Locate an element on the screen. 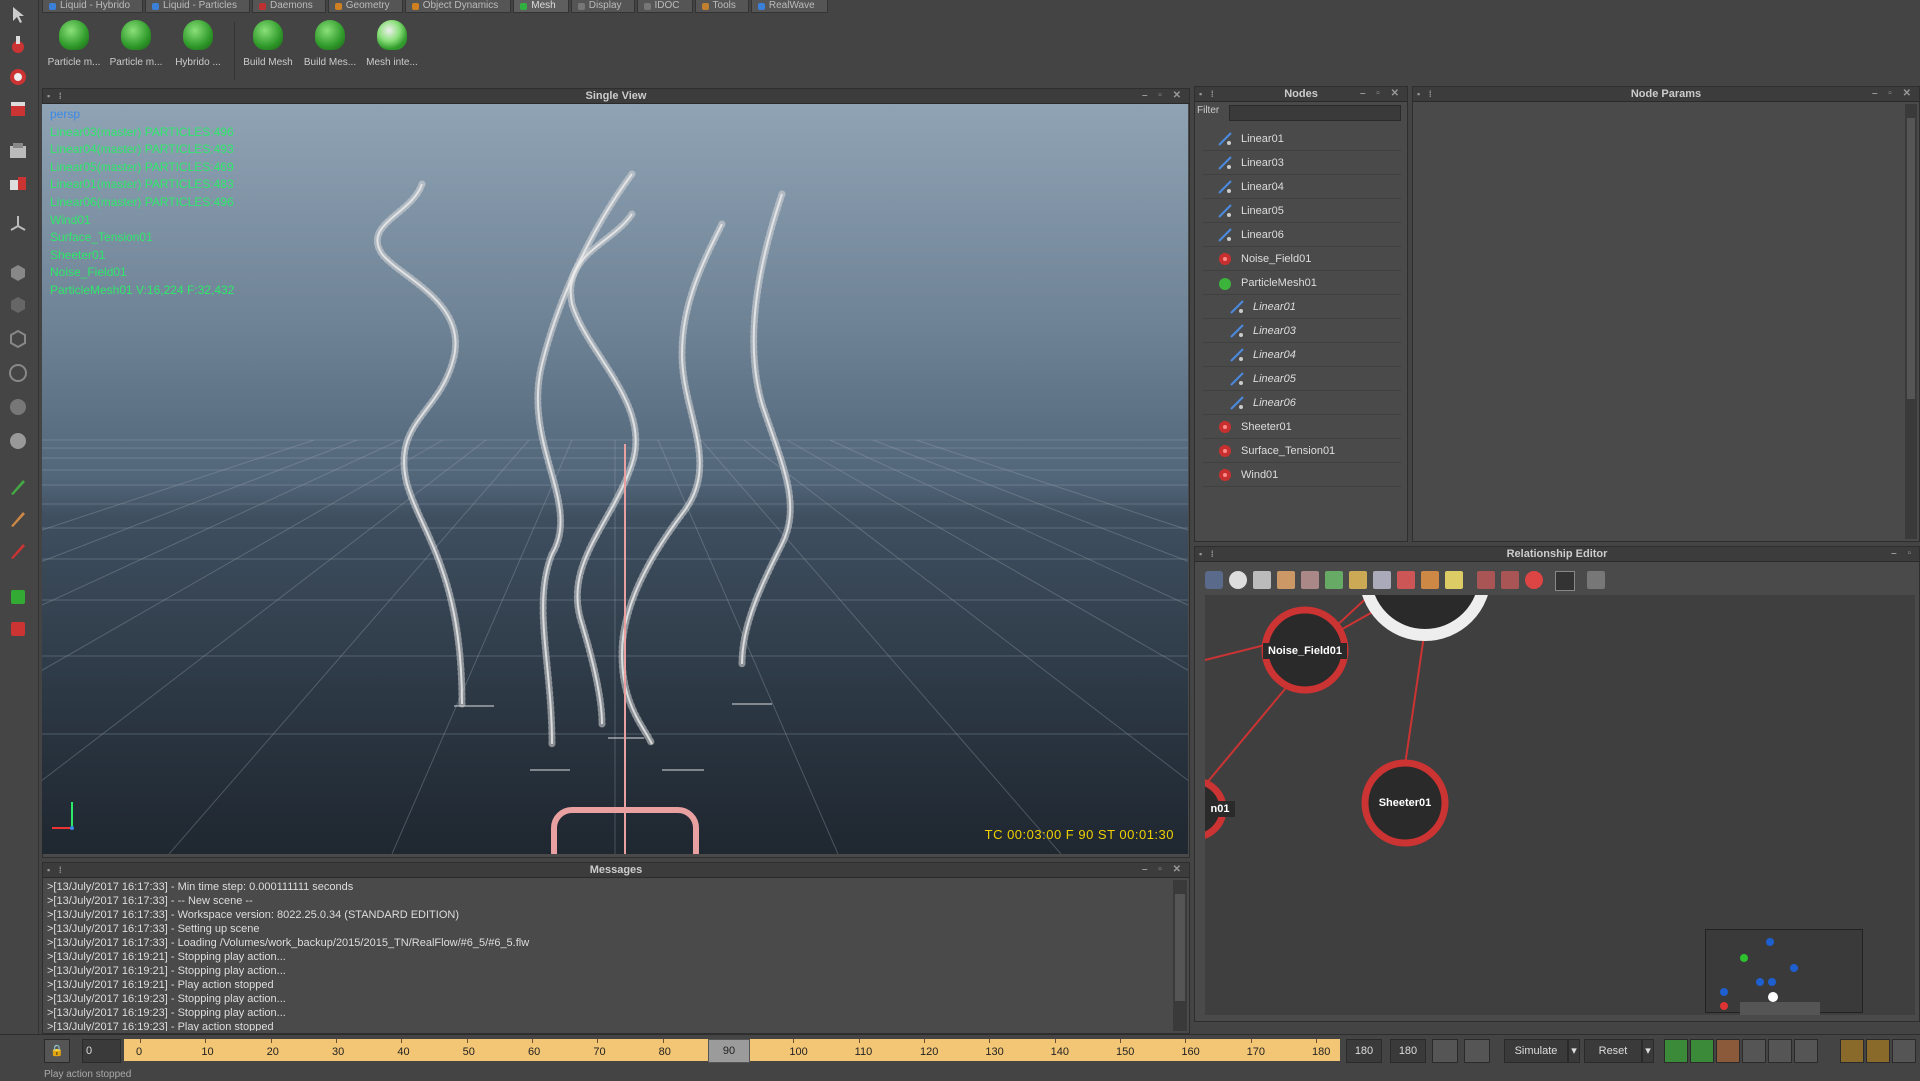 The width and height of the screenshot is (1920, 1081). red-brush-icon is located at coordinates (18, 551).